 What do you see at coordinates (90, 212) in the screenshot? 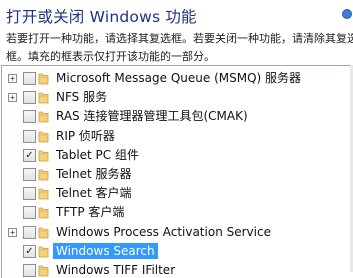
I see `feature-label: TFTP 客户端` at bounding box center [90, 212].